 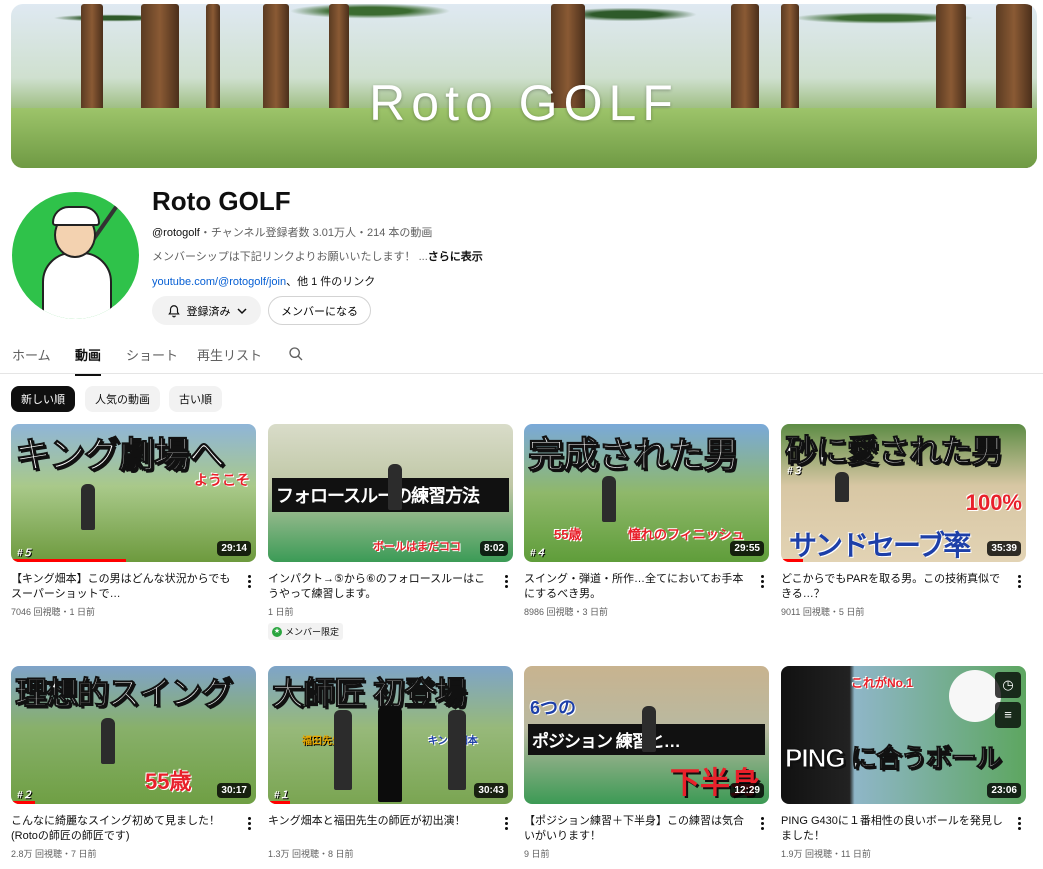 I want to click on video-meta: 2.8万 回視聴・7 日前, so click(x=54, y=854).